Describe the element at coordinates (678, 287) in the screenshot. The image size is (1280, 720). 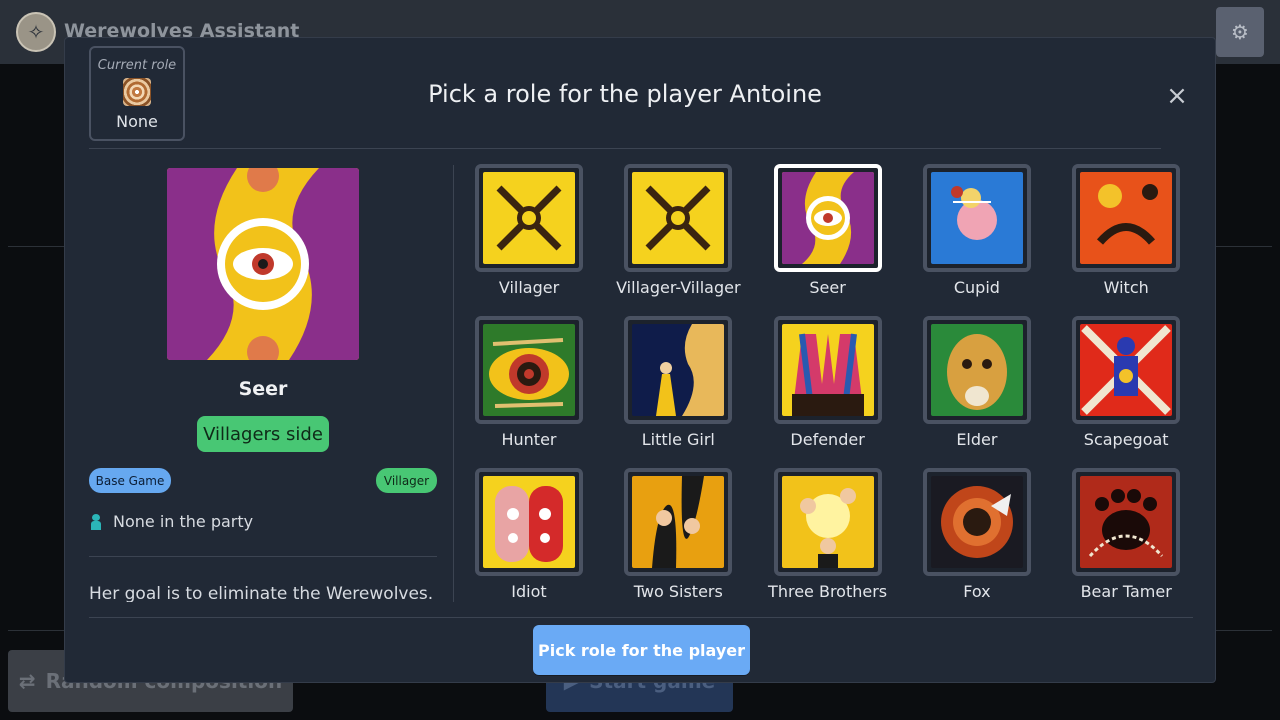
I see `role-label: Villager-Villager` at that location.